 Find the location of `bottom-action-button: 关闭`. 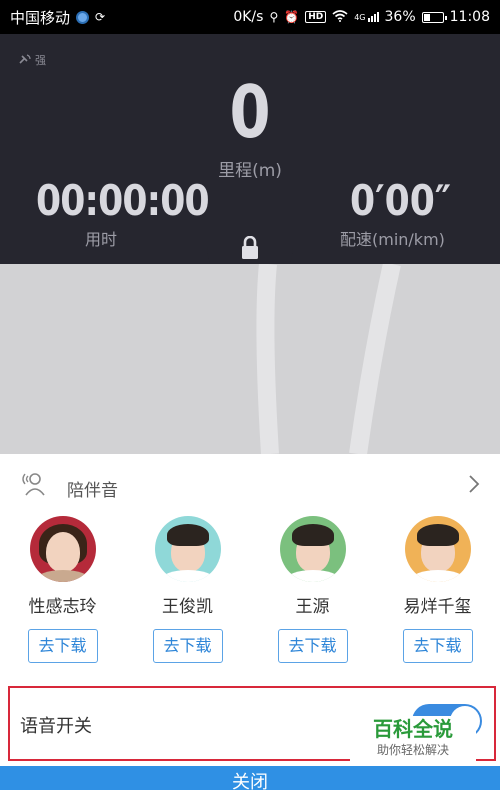

bottom-action-button: 关闭 is located at coordinates (250, 778).